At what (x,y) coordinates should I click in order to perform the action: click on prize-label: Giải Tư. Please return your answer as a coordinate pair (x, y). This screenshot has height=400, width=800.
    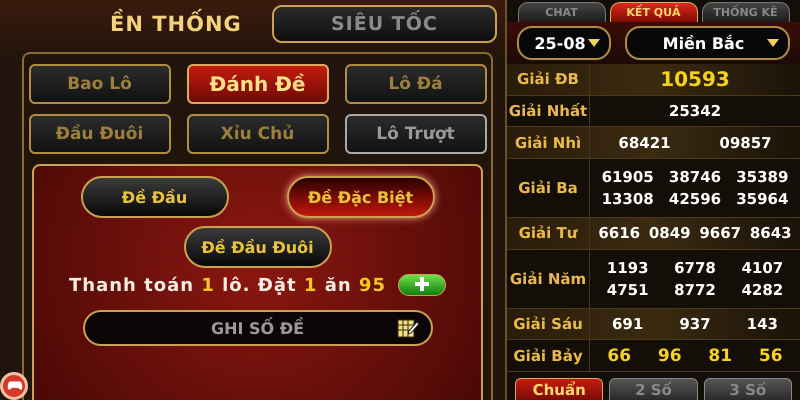
    Looking at the image, I should click on (548, 233).